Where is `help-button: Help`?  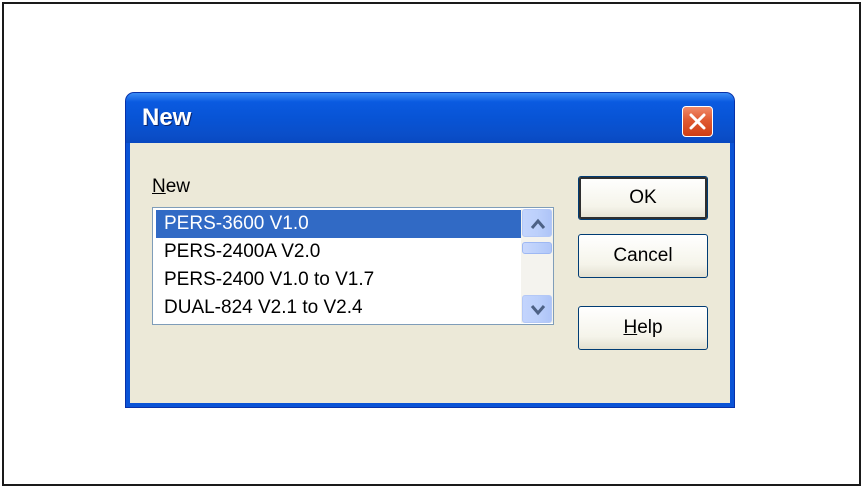
help-button: Help is located at coordinates (643, 328).